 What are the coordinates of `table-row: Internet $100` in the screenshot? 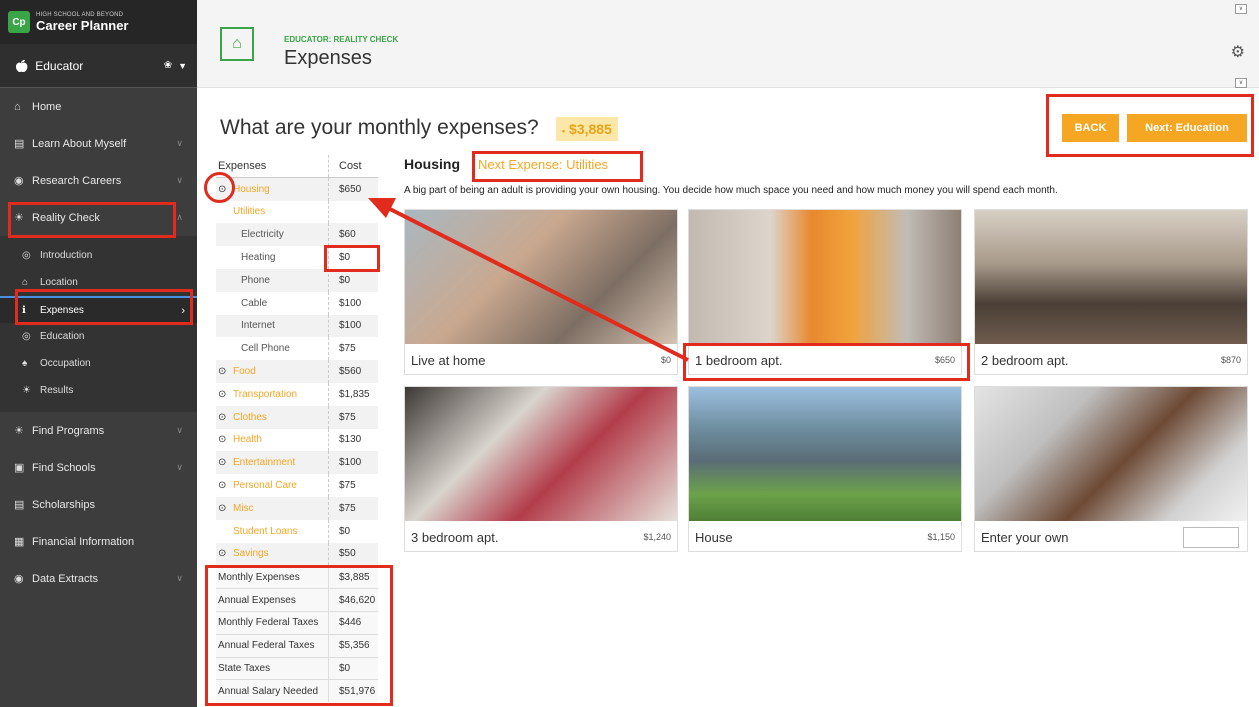 It's located at (297, 326).